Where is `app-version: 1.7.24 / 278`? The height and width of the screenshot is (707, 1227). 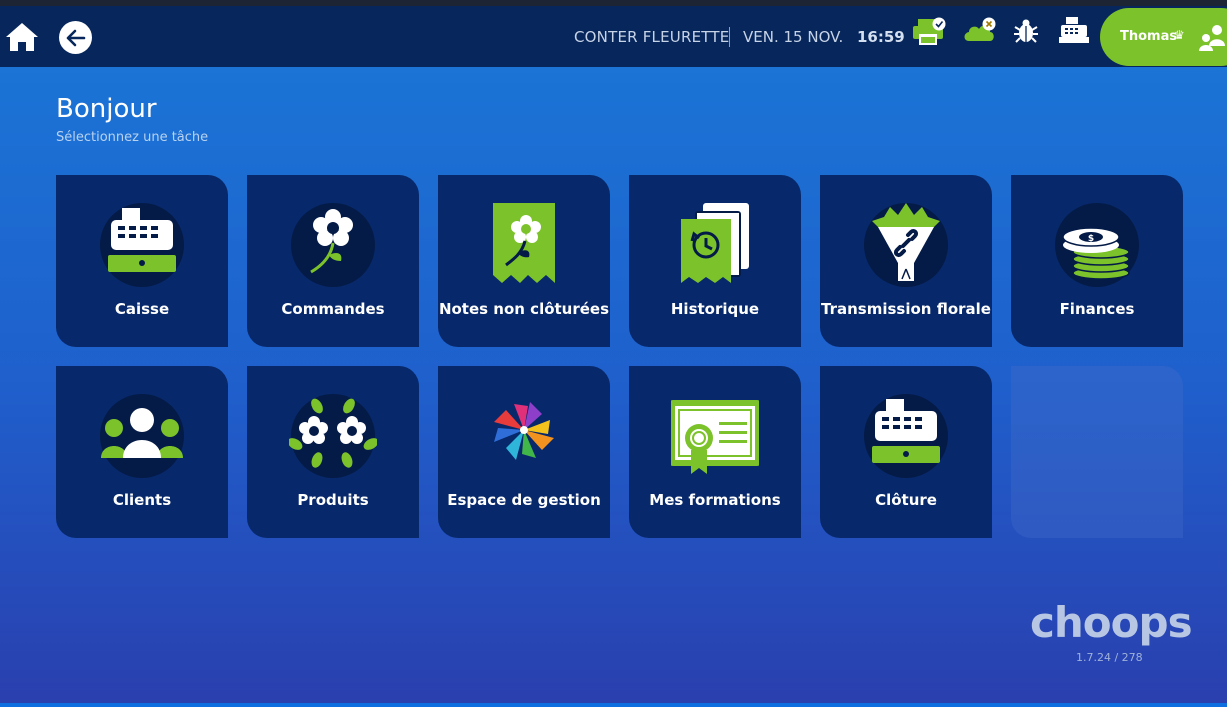 app-version: 1.7.24 / 278 is located at coordinates (1109, 657).